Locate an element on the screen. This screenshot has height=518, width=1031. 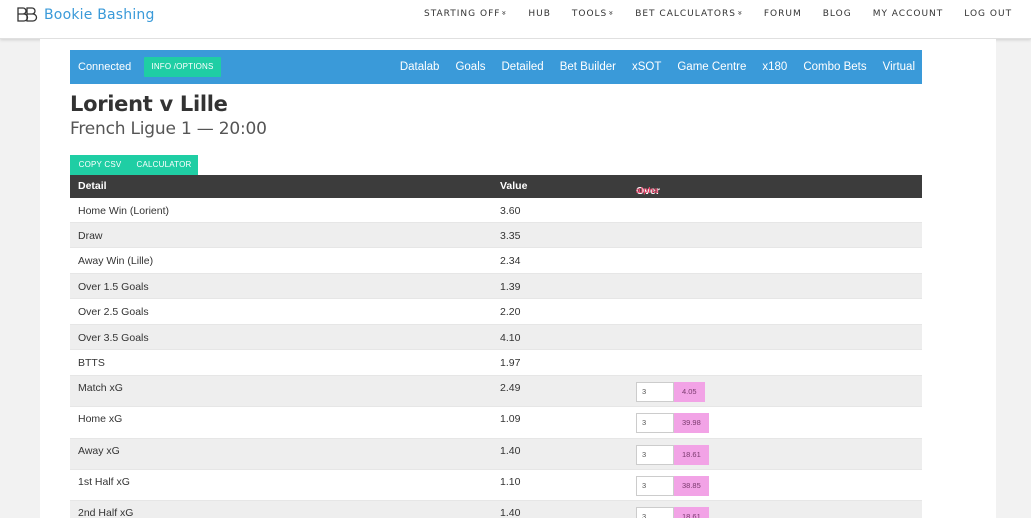
brand-name: Bookie Bashing is located at coordinates (99, 15).